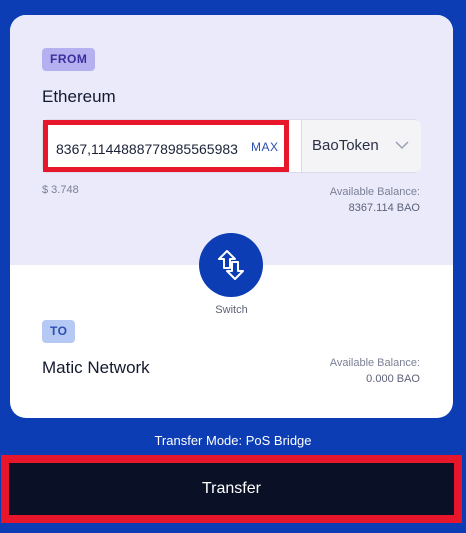 Image resolution: width=466 pixels, height=533 pixels. I want to click on swap-arrows-icon, so click(231, 265).